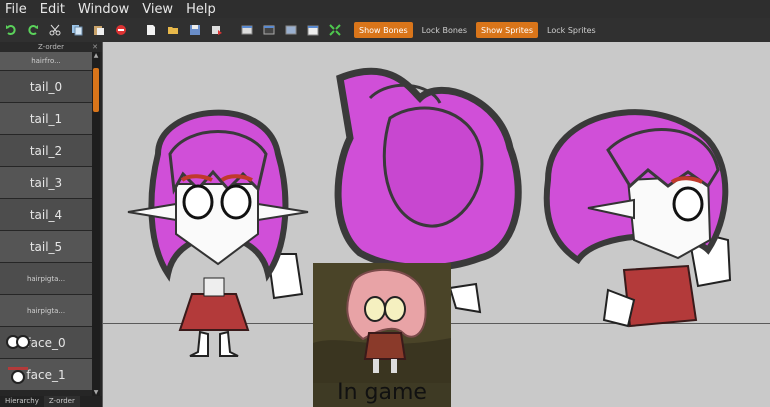 This screenshot has width=770, height=407. Describe the element at coordinates (61, 401) in the screenshot. I see `tab-z-order: Z-order` at that location.